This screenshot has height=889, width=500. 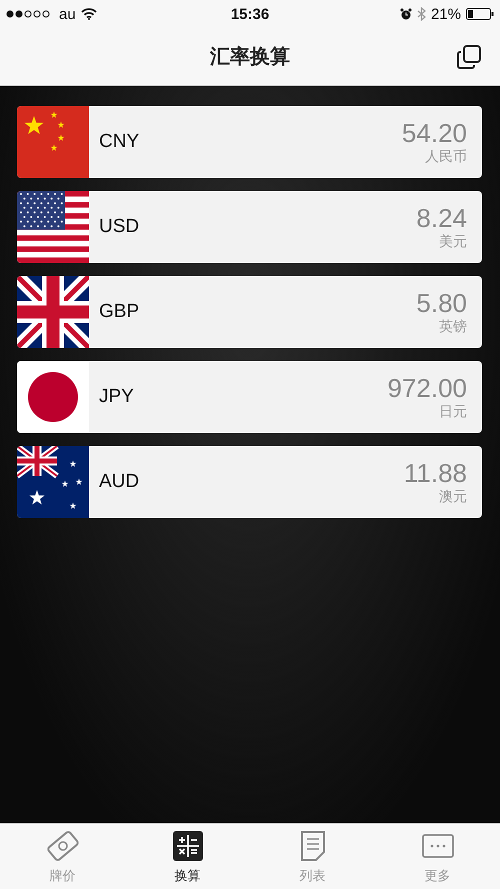 What do you see at coordinates (453, 411) in the screenshot?
I see `currency-name: 日元` at bounding box center [453, 411].